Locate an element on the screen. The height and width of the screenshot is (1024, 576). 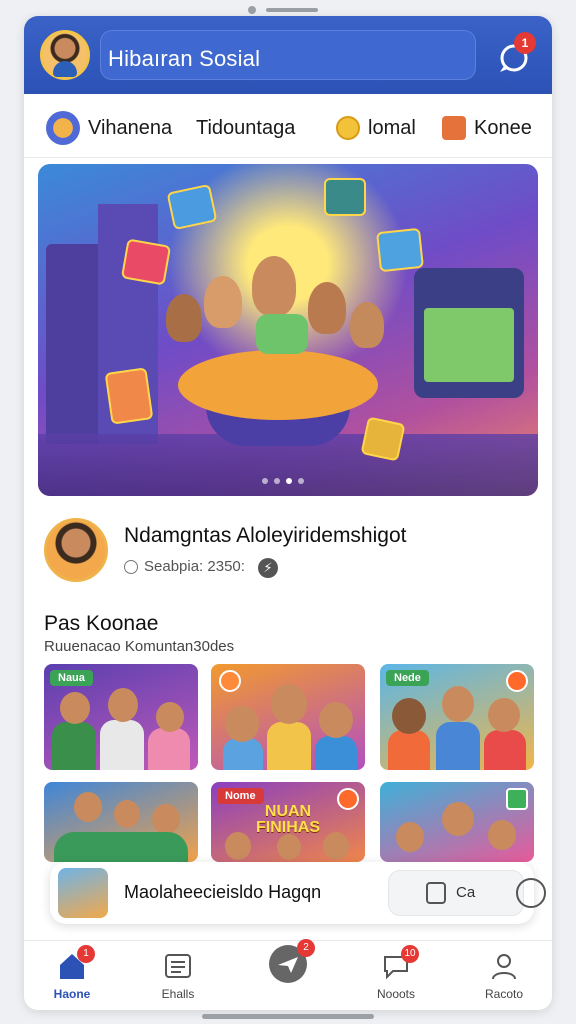
nav-item-notifications: 10 Nooots is located at coordinates (396, 973).